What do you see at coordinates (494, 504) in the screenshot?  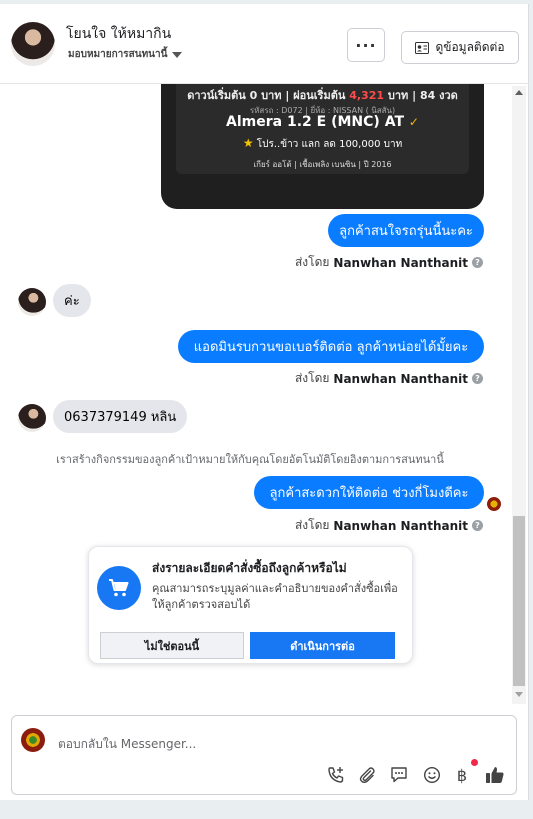 I see `page-badge-icon` at bounding box center [494, 504].